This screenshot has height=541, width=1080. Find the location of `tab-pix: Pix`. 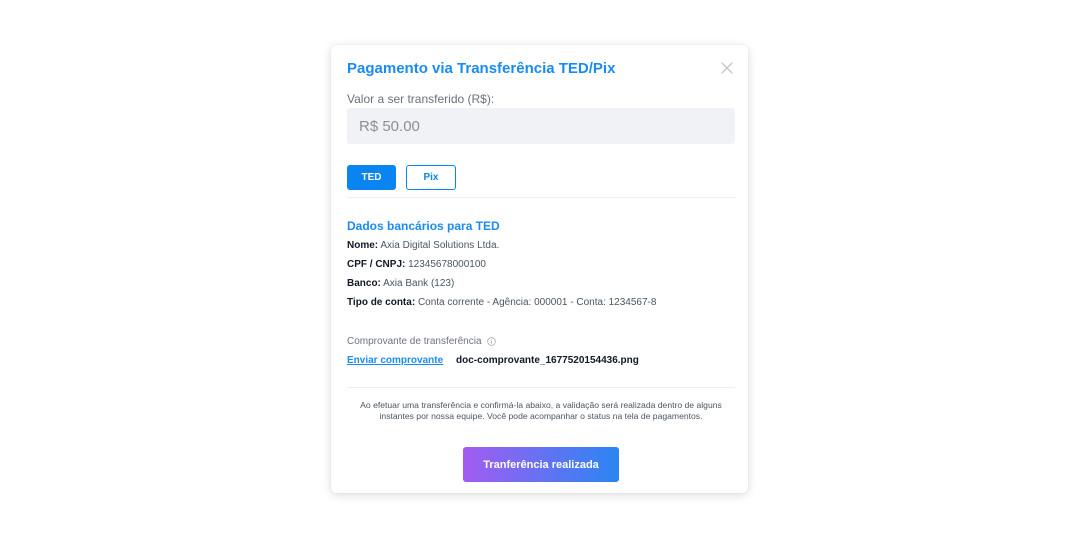

tab-pix: Pix is located at coordinates (431, 177).